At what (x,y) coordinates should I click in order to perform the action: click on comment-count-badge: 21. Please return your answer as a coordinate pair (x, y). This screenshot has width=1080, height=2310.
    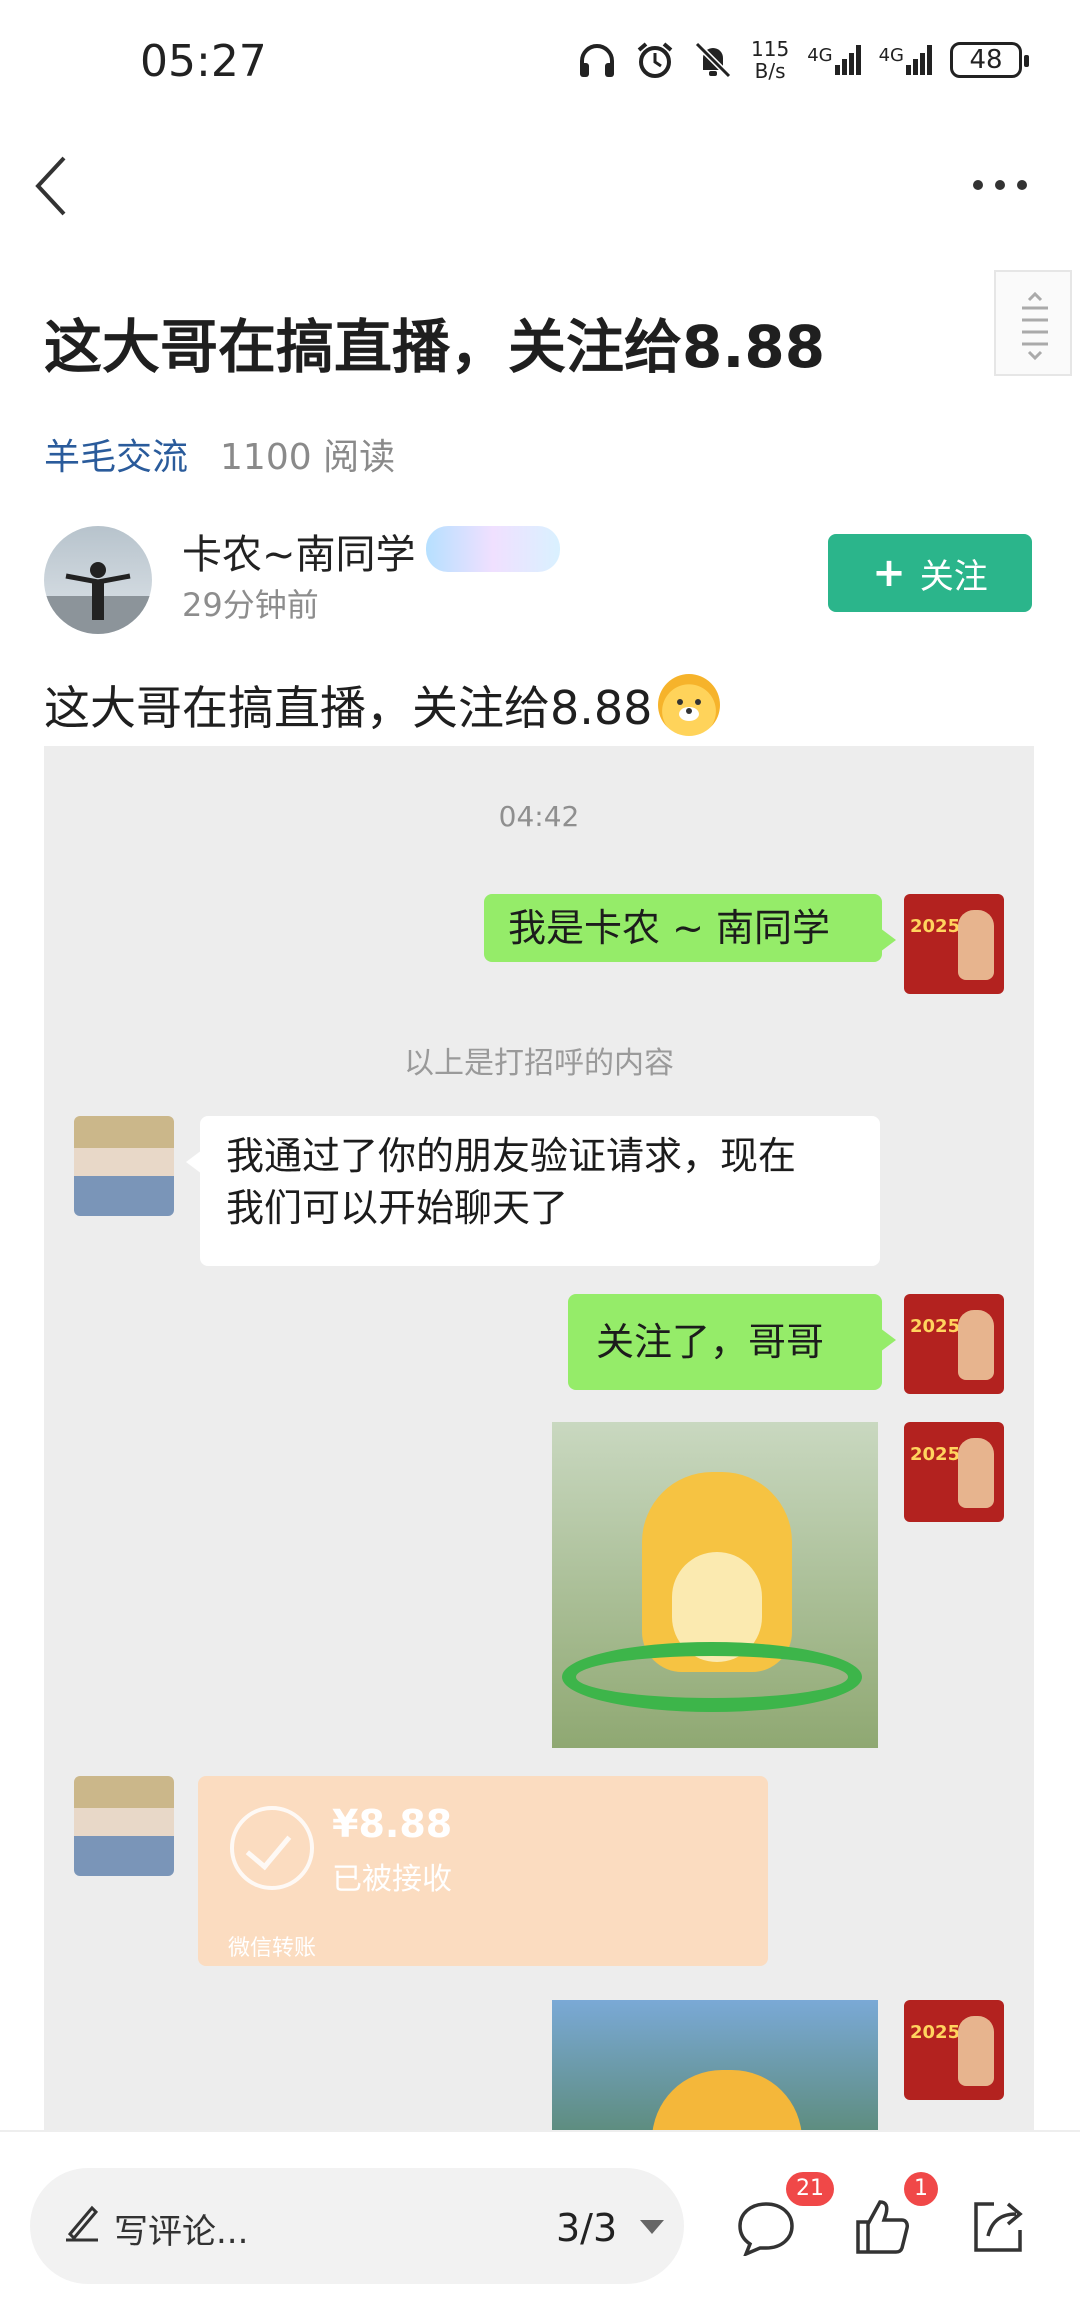
    Looking at the image, I should click on (810, 2189).